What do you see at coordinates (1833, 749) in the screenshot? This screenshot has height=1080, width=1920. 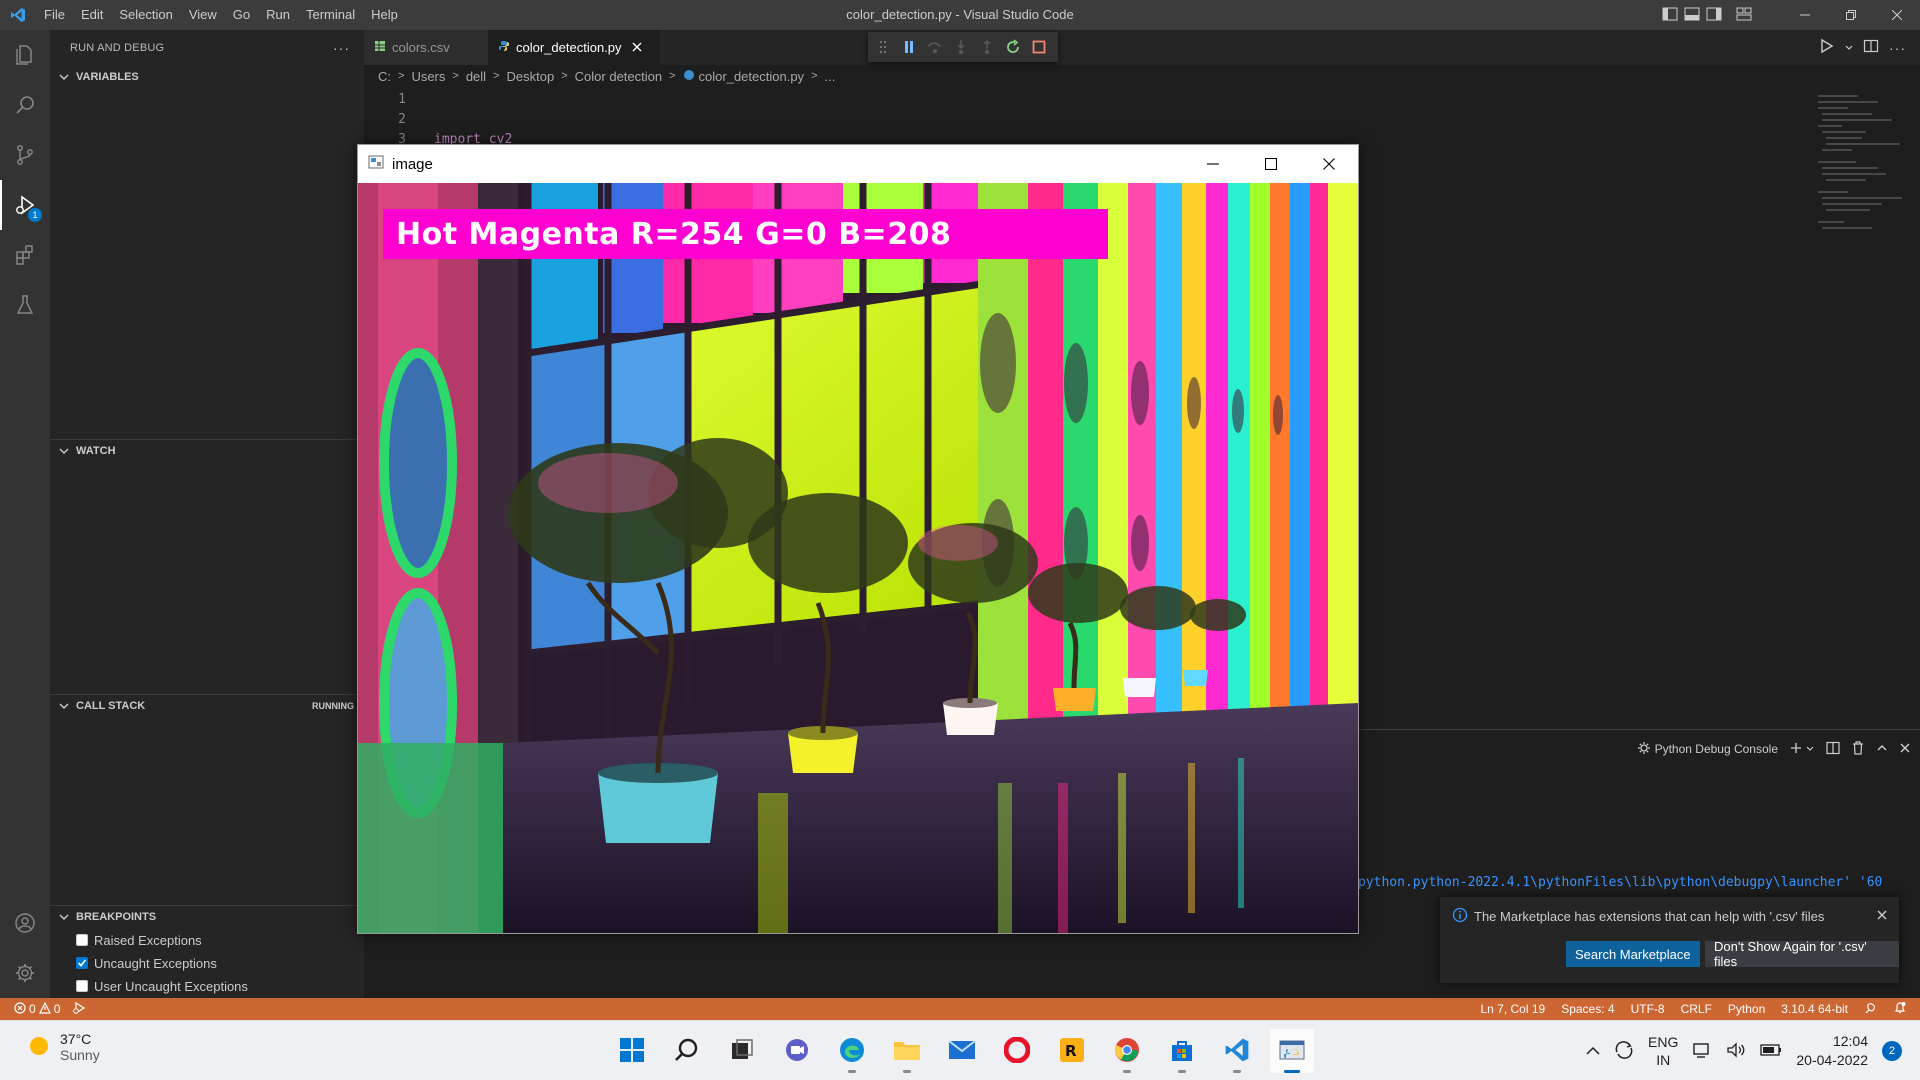 I see `split-terminal-icon` at bounding box center [1833, 749].